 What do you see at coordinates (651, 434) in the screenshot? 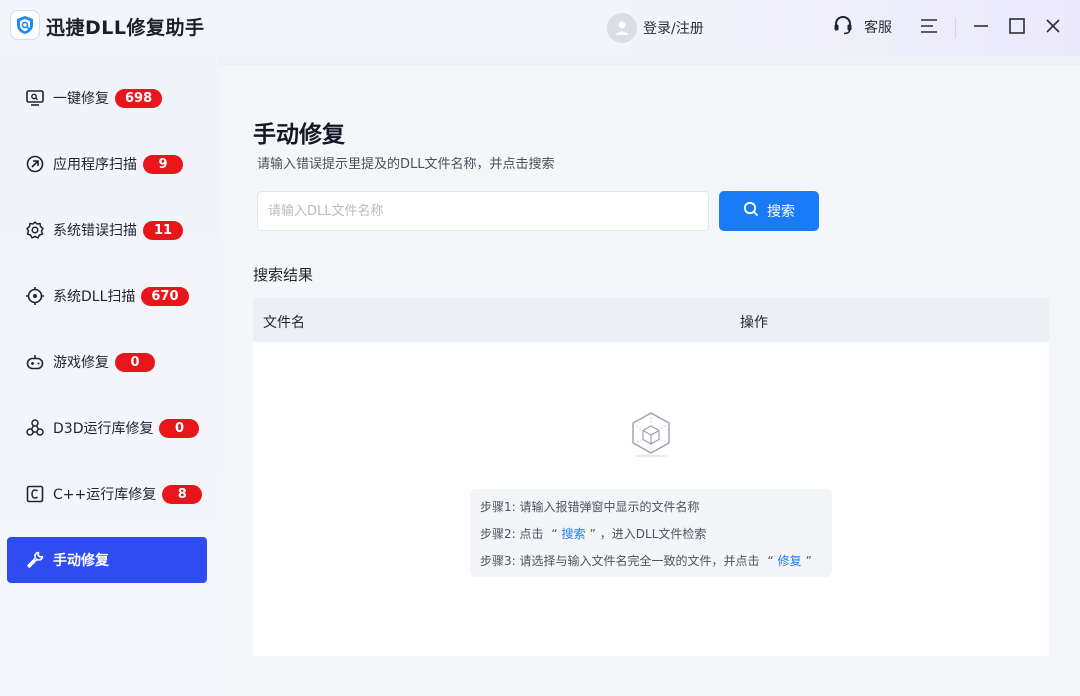
I see `empty-box-icon` at bounding box center [651, 434].